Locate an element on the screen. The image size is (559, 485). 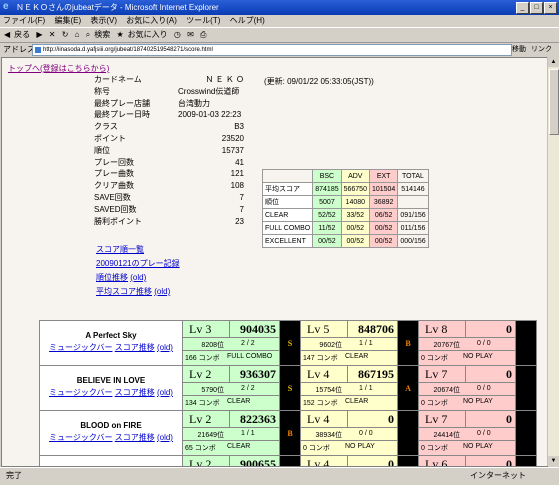
go-button: 移動 is located at coordinates (519, 49).